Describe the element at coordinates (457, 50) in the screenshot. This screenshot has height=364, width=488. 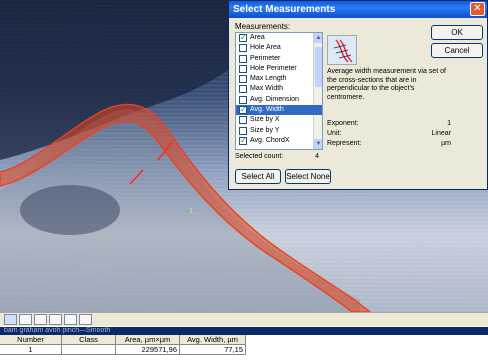
I see `cancel-button: Cancel` at that location.